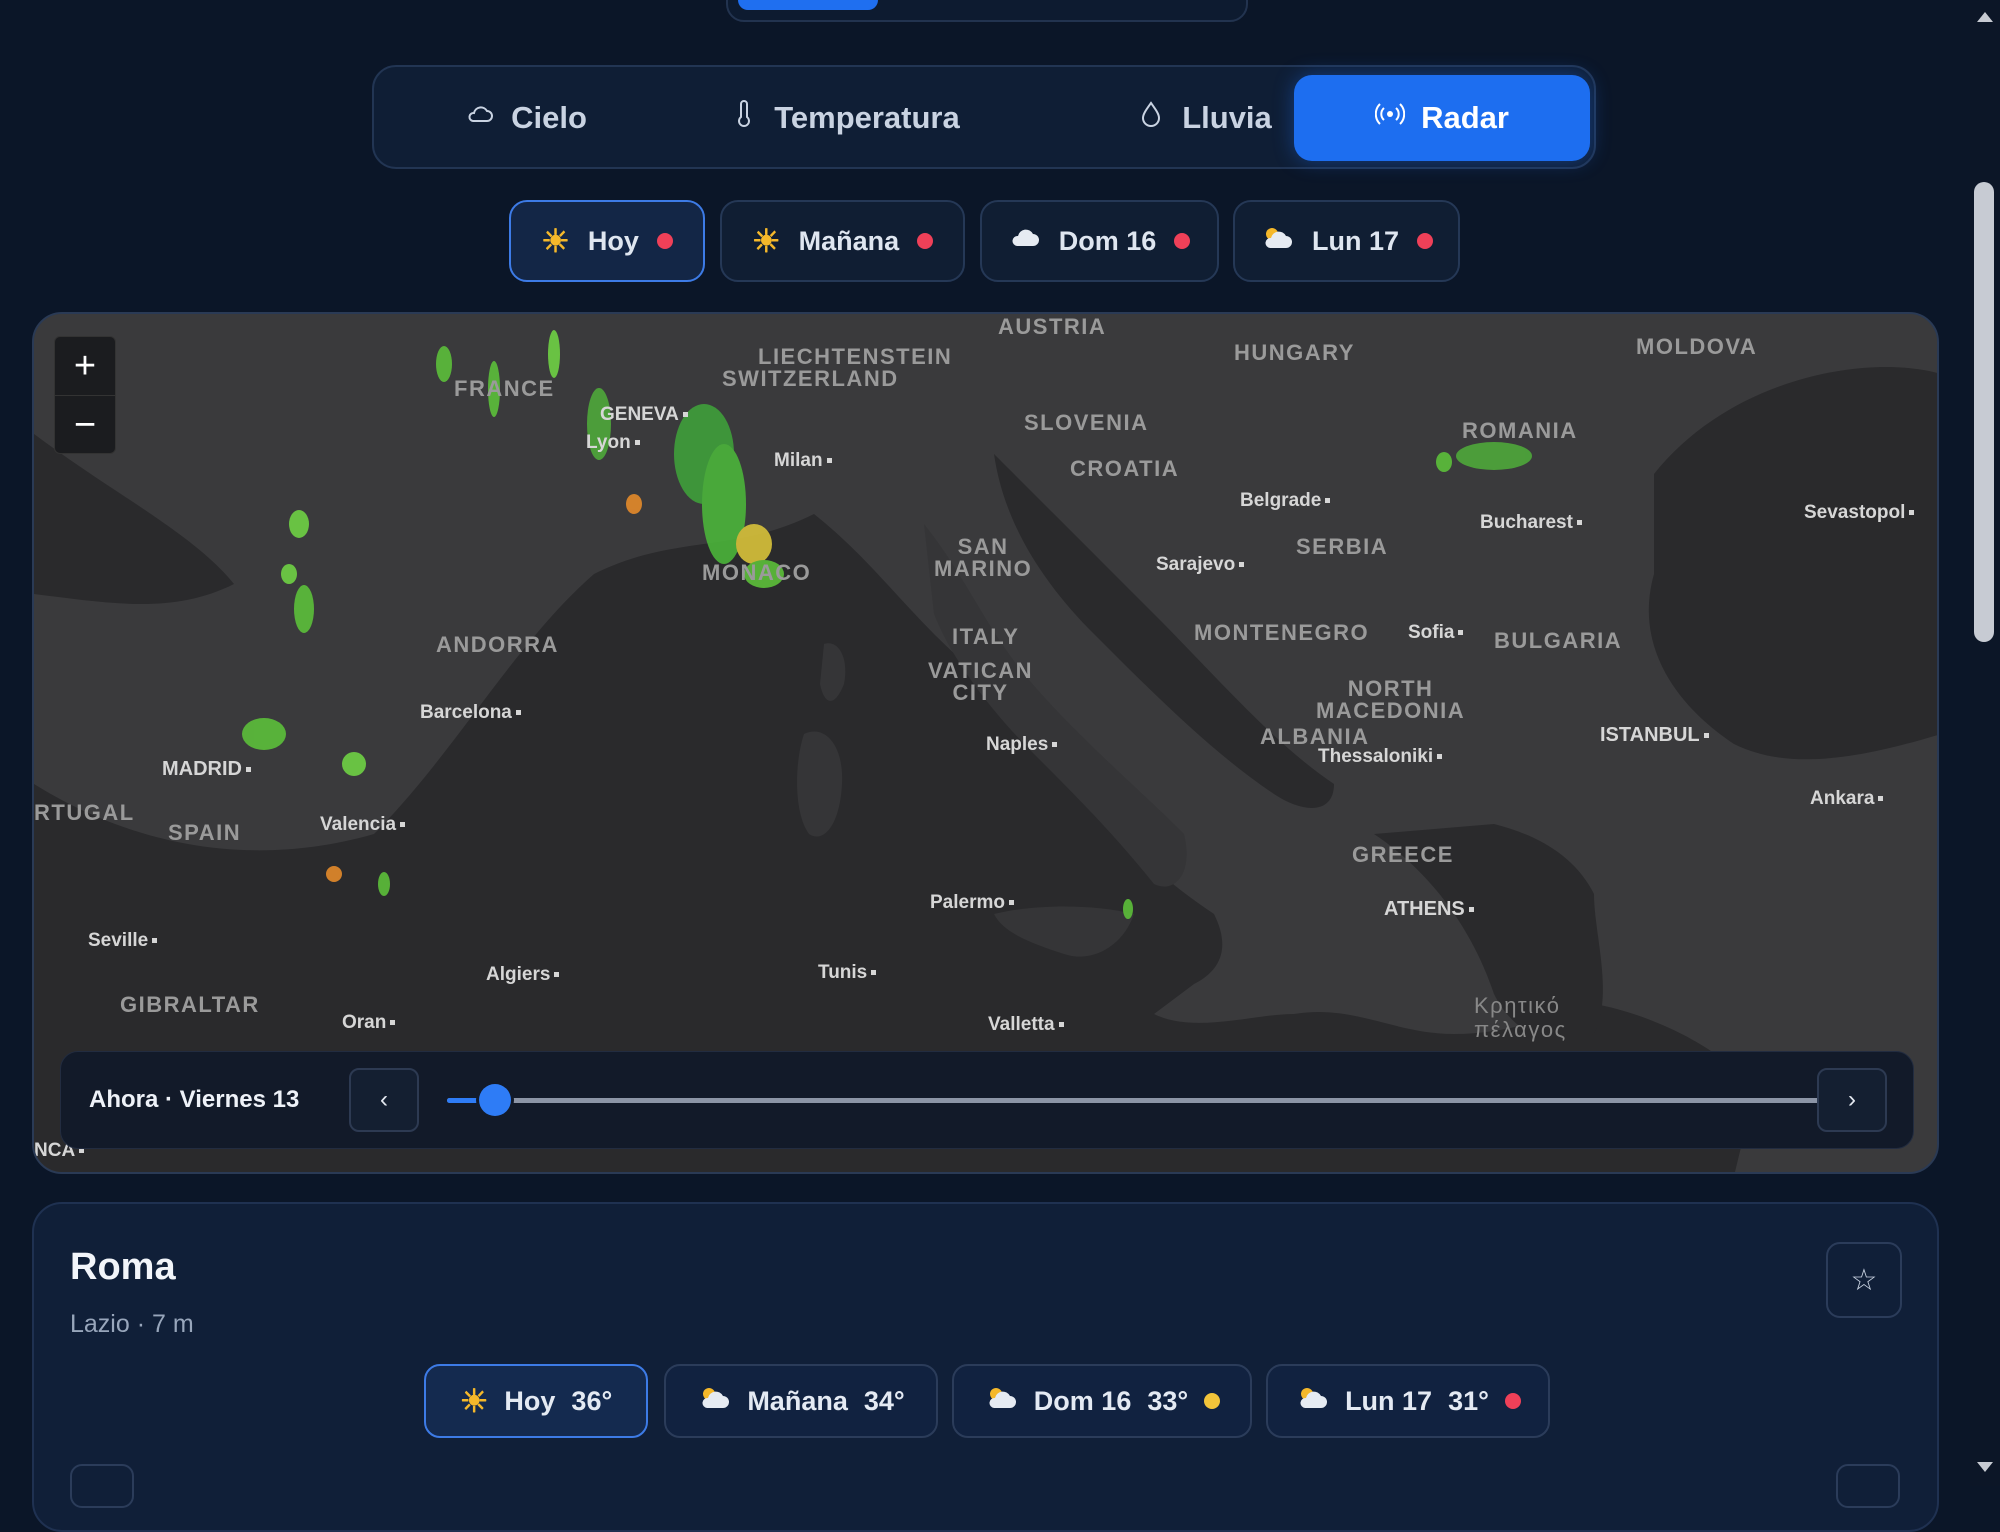 This screenshot has height=1532, width=2000. I want to click on map-label: Palermo, so click(972, 903).